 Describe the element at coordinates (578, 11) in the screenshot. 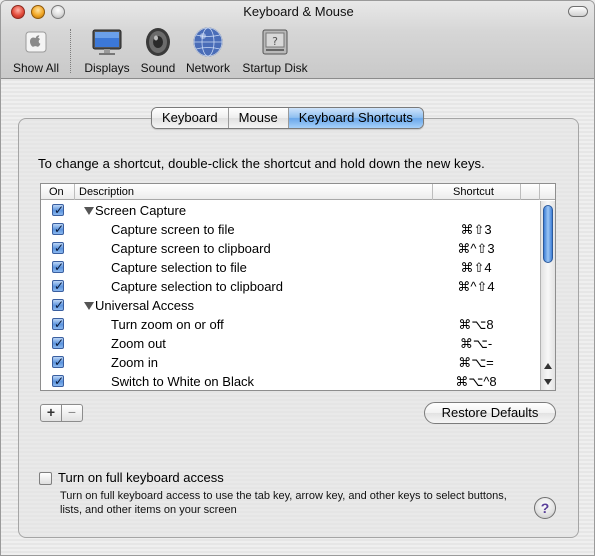

I see `toolbar-toggle-button` at that location.